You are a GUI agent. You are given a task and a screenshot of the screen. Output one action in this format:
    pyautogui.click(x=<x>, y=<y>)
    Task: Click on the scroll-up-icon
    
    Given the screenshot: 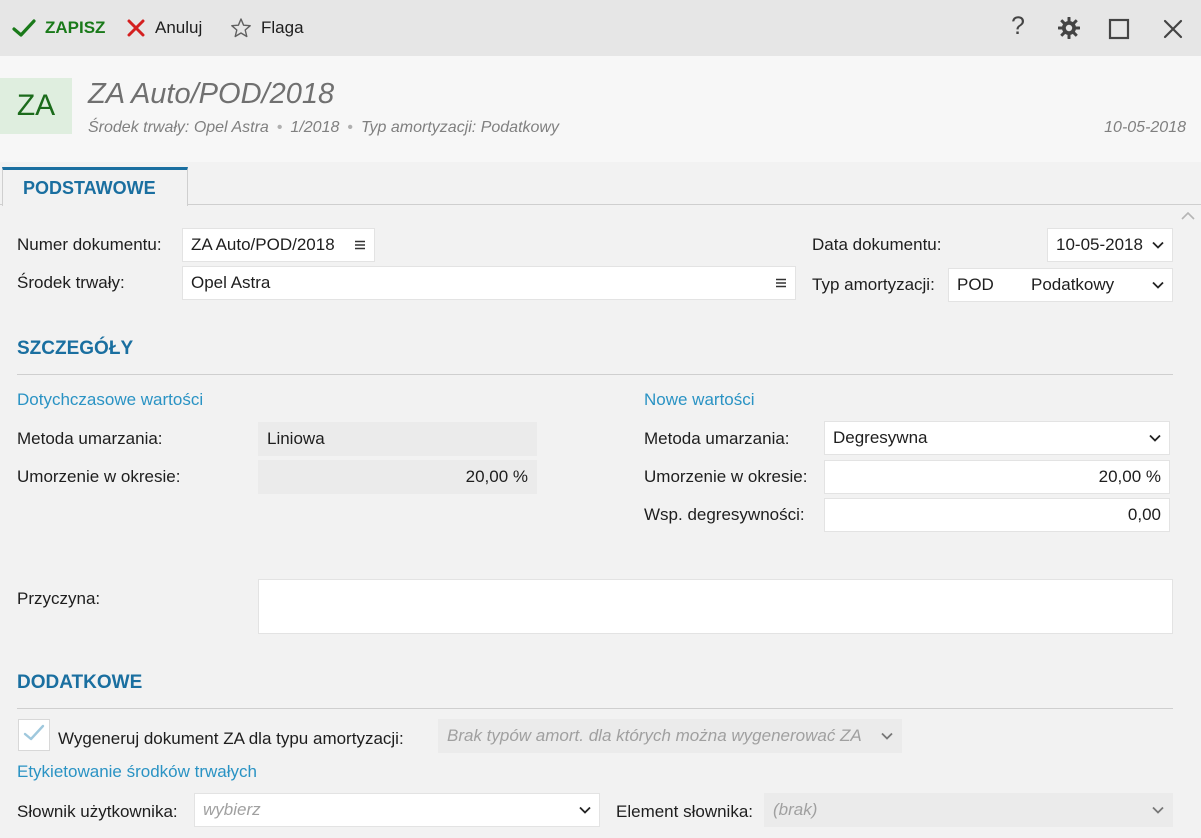 What is the action you would take?
    pyautogui.click(x=1188, y=216)
    